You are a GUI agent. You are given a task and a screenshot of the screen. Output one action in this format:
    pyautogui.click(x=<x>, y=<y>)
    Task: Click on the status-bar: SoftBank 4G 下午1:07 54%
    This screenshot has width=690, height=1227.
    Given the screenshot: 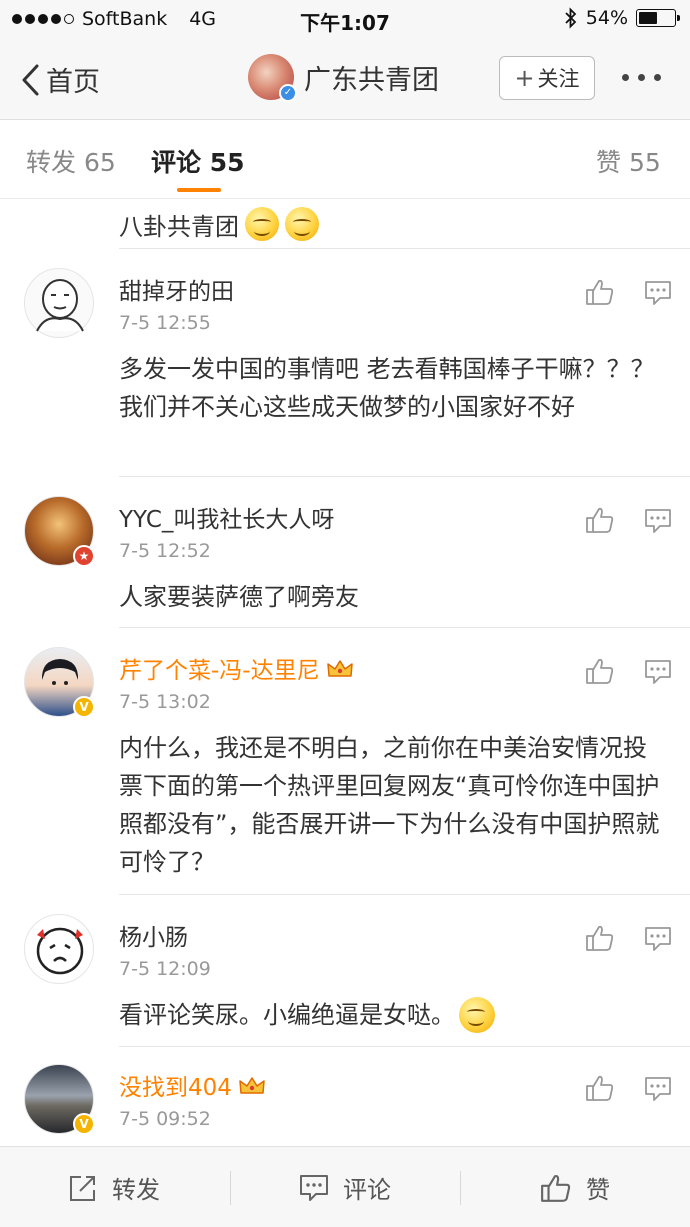 What is the action you would take?
    pyautogui.click(x=345, y=20)
    